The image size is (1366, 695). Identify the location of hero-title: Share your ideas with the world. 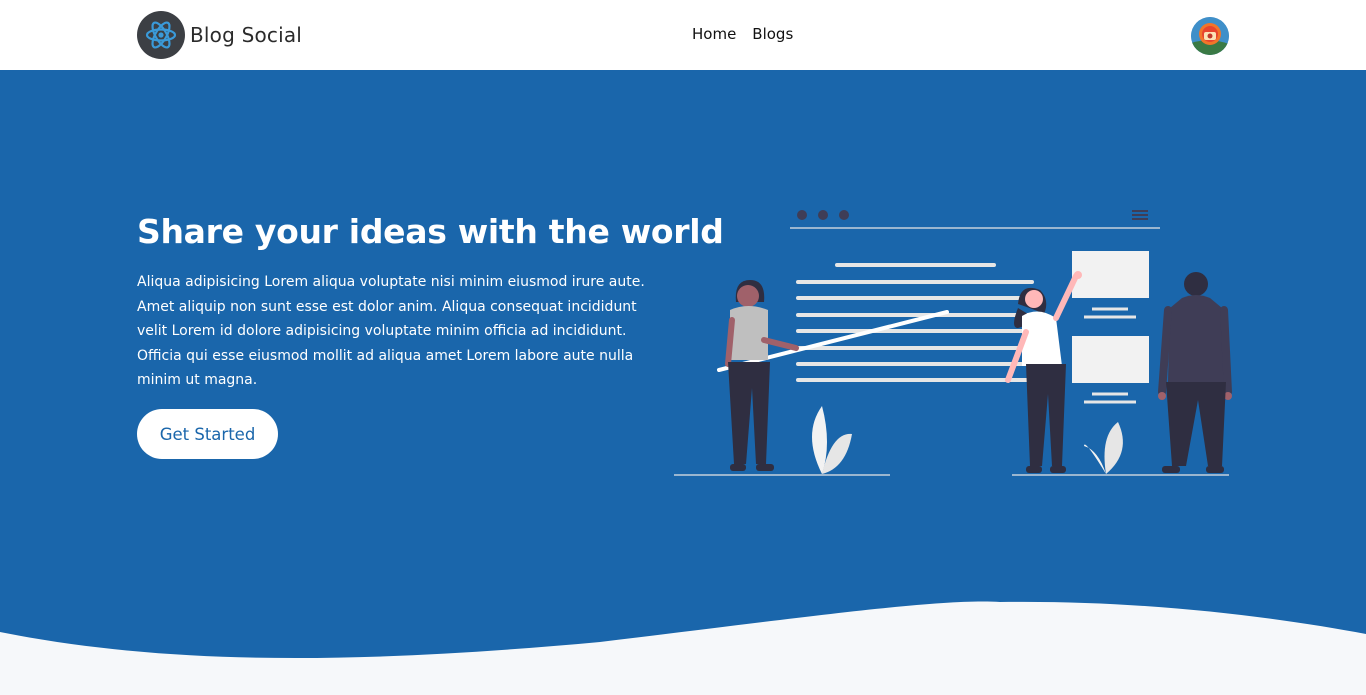
(430, 231).